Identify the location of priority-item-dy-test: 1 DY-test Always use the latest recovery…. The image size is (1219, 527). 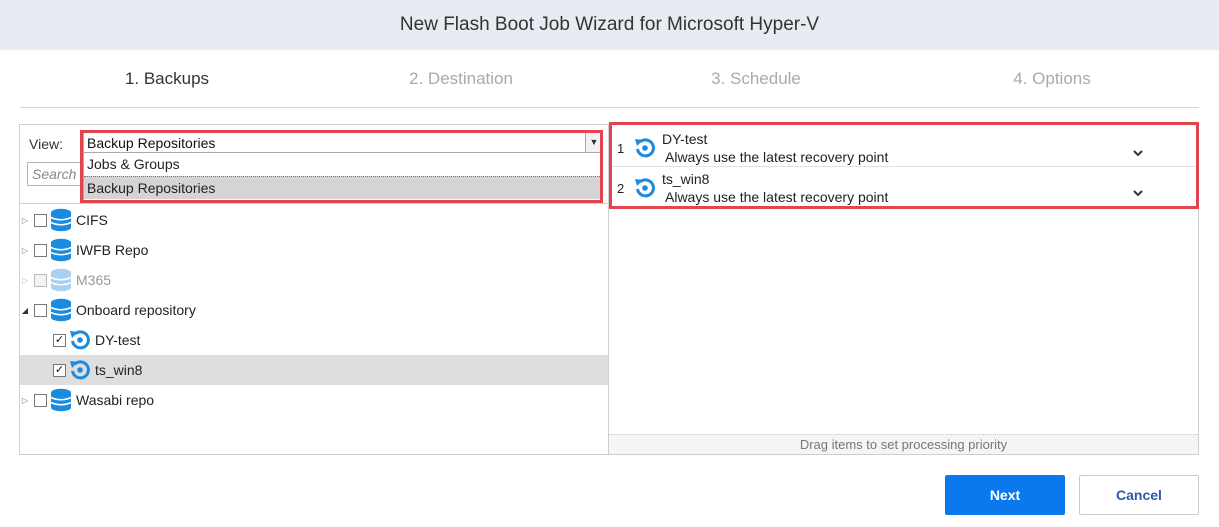
(904, 147).